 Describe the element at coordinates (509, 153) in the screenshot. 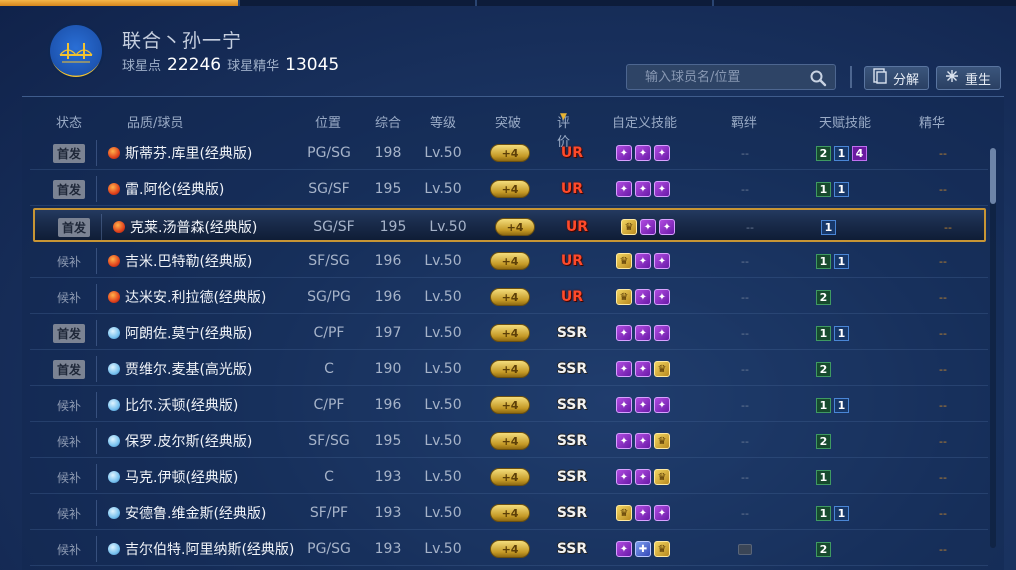

I see `player-row: 首发 斯蒂芬.库里(经典版) PG/SG 198 Lv.50 +4 UR ✦ ✦ ✦ -- 2 1 4 --` at that location.